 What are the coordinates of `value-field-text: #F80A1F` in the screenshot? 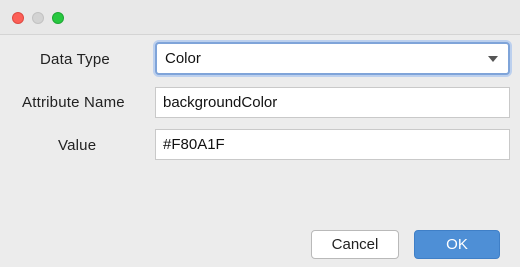 It's located at (194, 144).